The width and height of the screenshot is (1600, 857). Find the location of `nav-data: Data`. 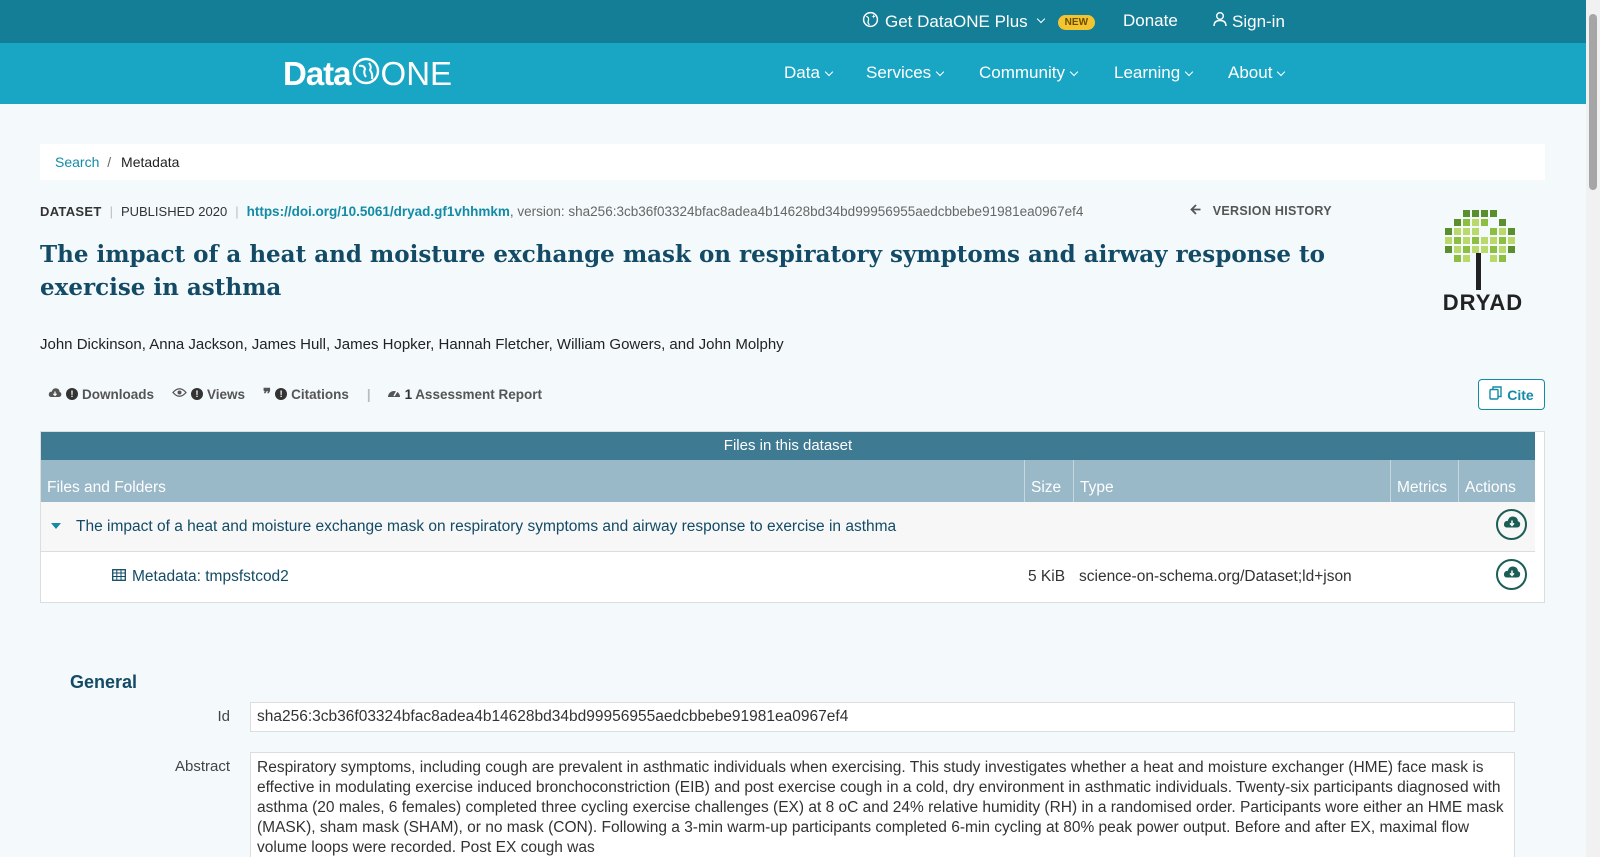

nav-data: Data is located at coordinates (809, 73).